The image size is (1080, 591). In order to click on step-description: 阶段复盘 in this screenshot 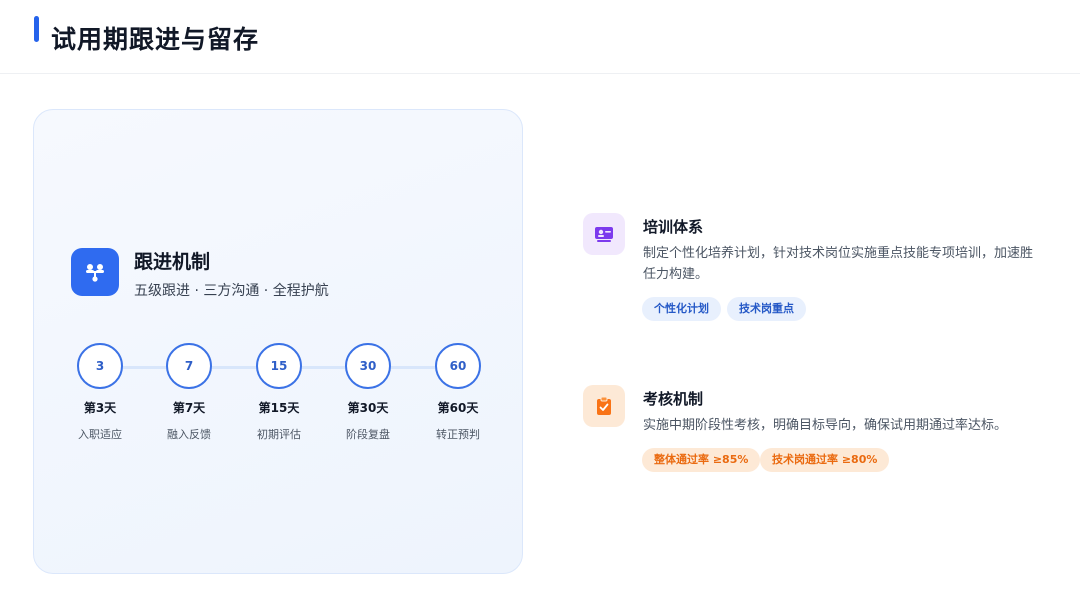, I will do `click(368, 434)`.